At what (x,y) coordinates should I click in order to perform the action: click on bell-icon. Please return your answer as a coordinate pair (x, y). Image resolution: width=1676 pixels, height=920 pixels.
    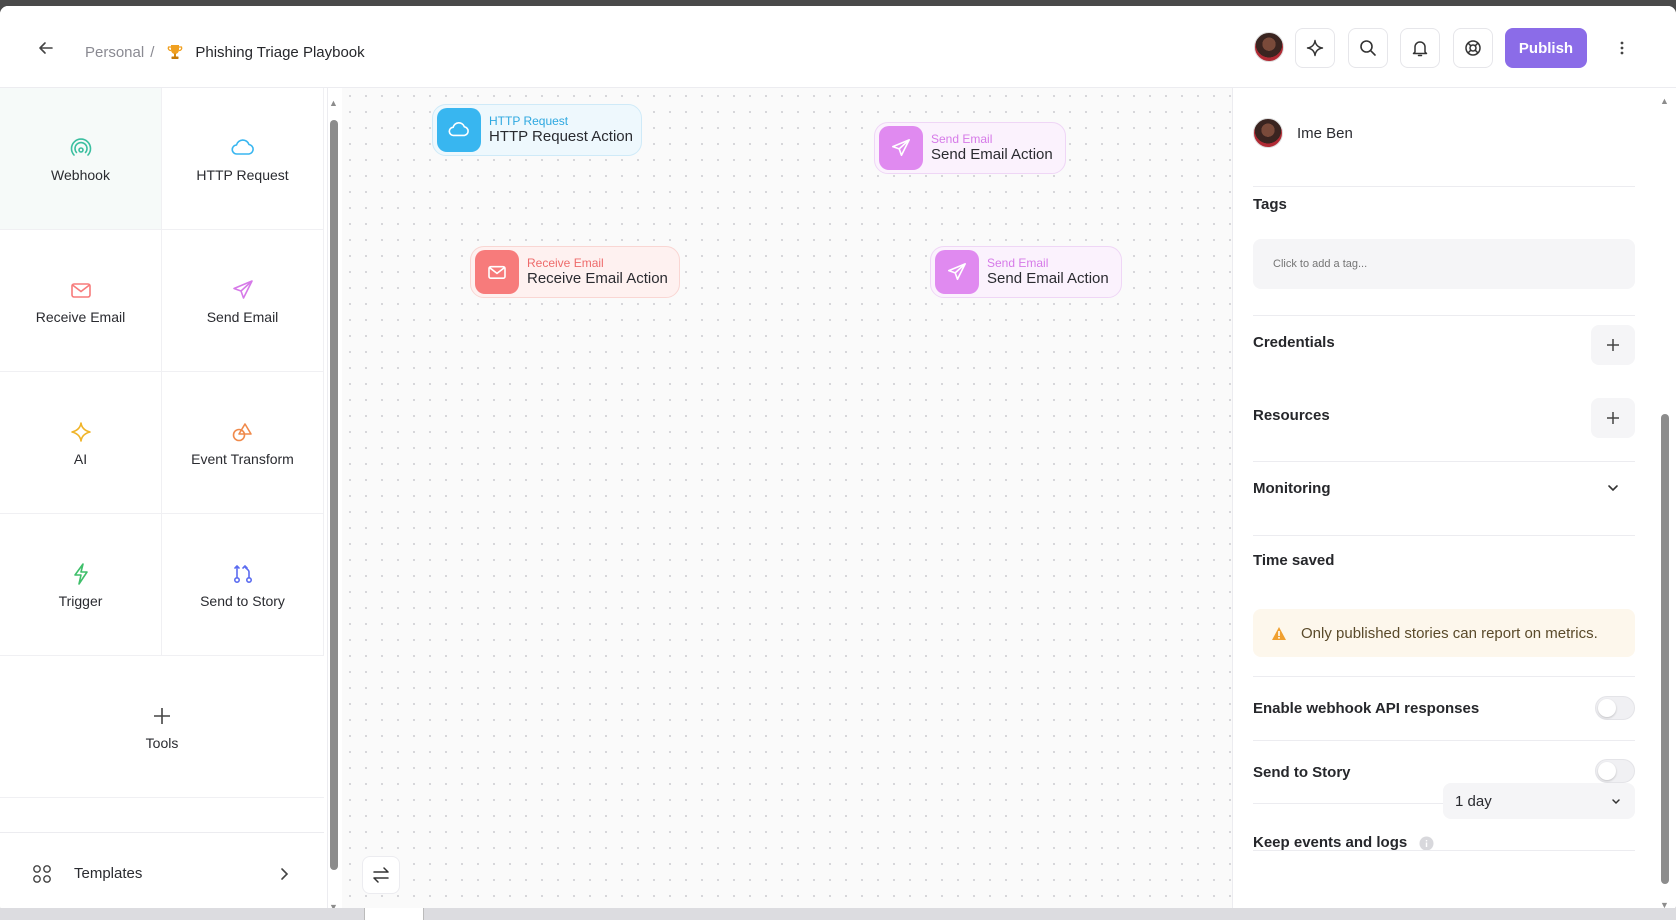
    Looking at the image, I should click on (1420, 48).